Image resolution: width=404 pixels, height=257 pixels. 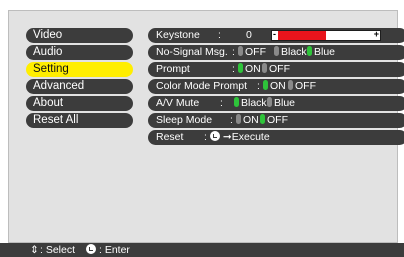 What do you see at coordinates (34, 250) in the screenshot?
I see `up-down-arrows-icon: ⇕` at bounding box center [34, 250].